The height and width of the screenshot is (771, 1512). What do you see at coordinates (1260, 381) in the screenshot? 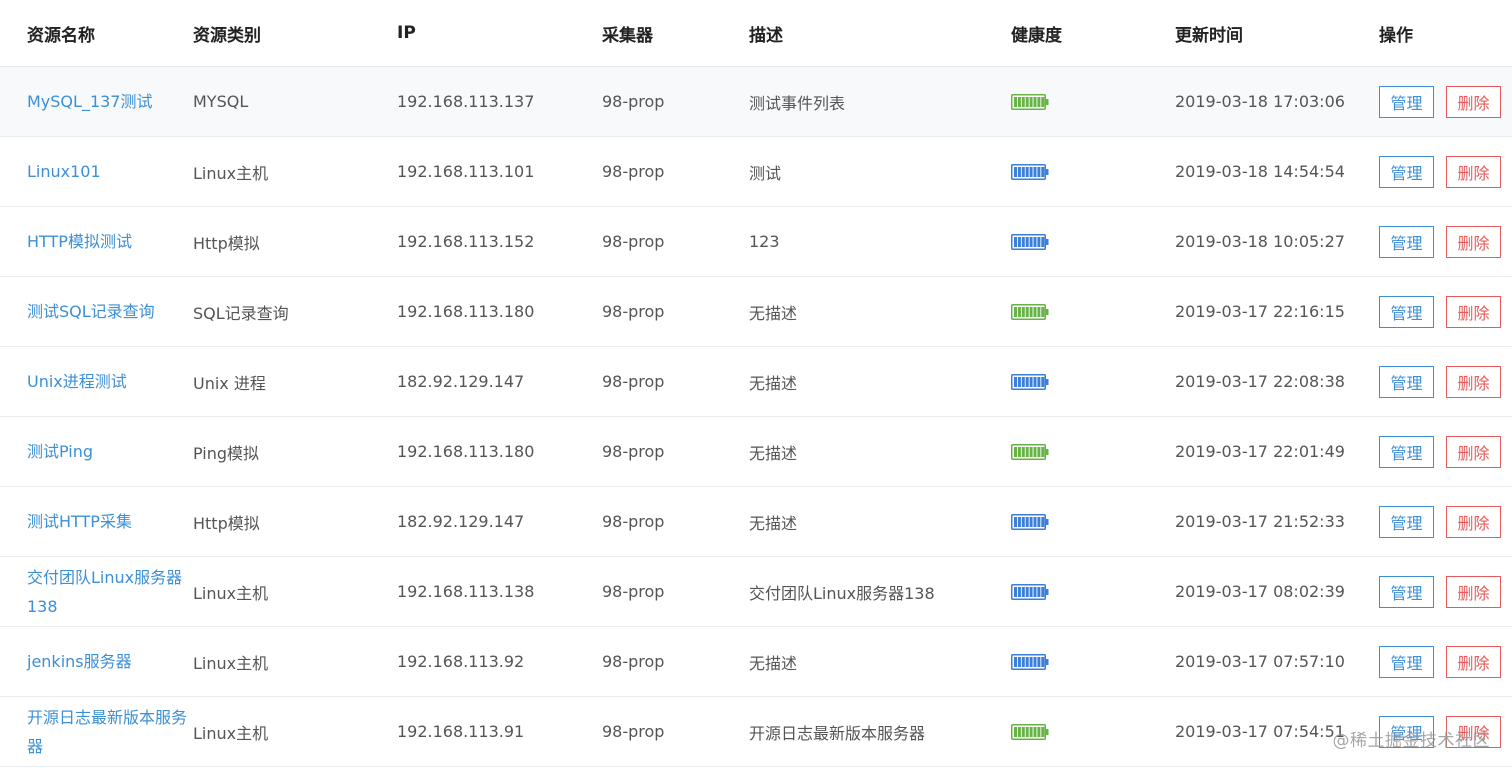
I see `resource-updated-time: 2019-03-17 22:08:38` at bounding box center [1260, 381].